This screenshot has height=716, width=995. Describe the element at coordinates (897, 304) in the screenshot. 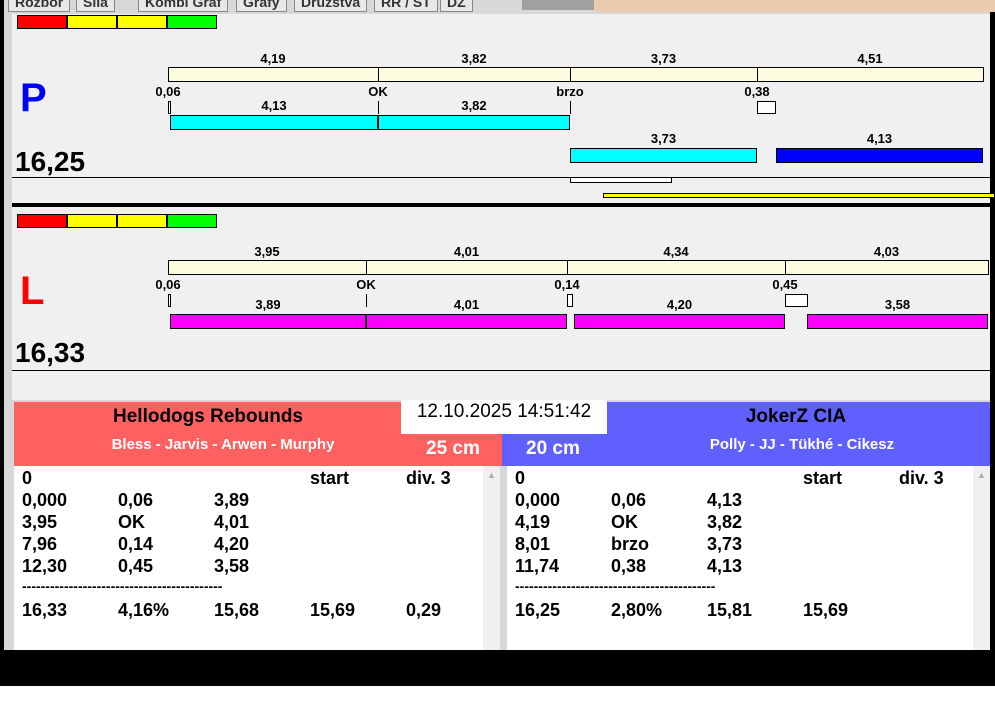

I see `bar-label: 3,58` at that location.